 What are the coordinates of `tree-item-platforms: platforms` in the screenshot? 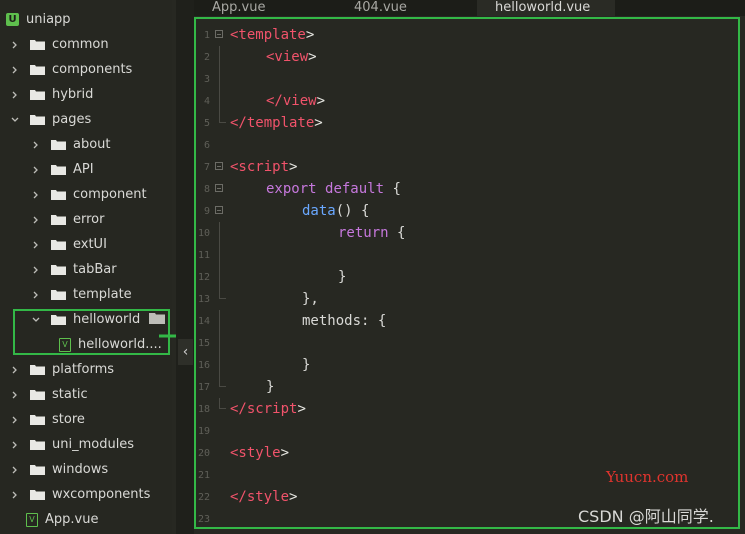 It's located at (86, 369).